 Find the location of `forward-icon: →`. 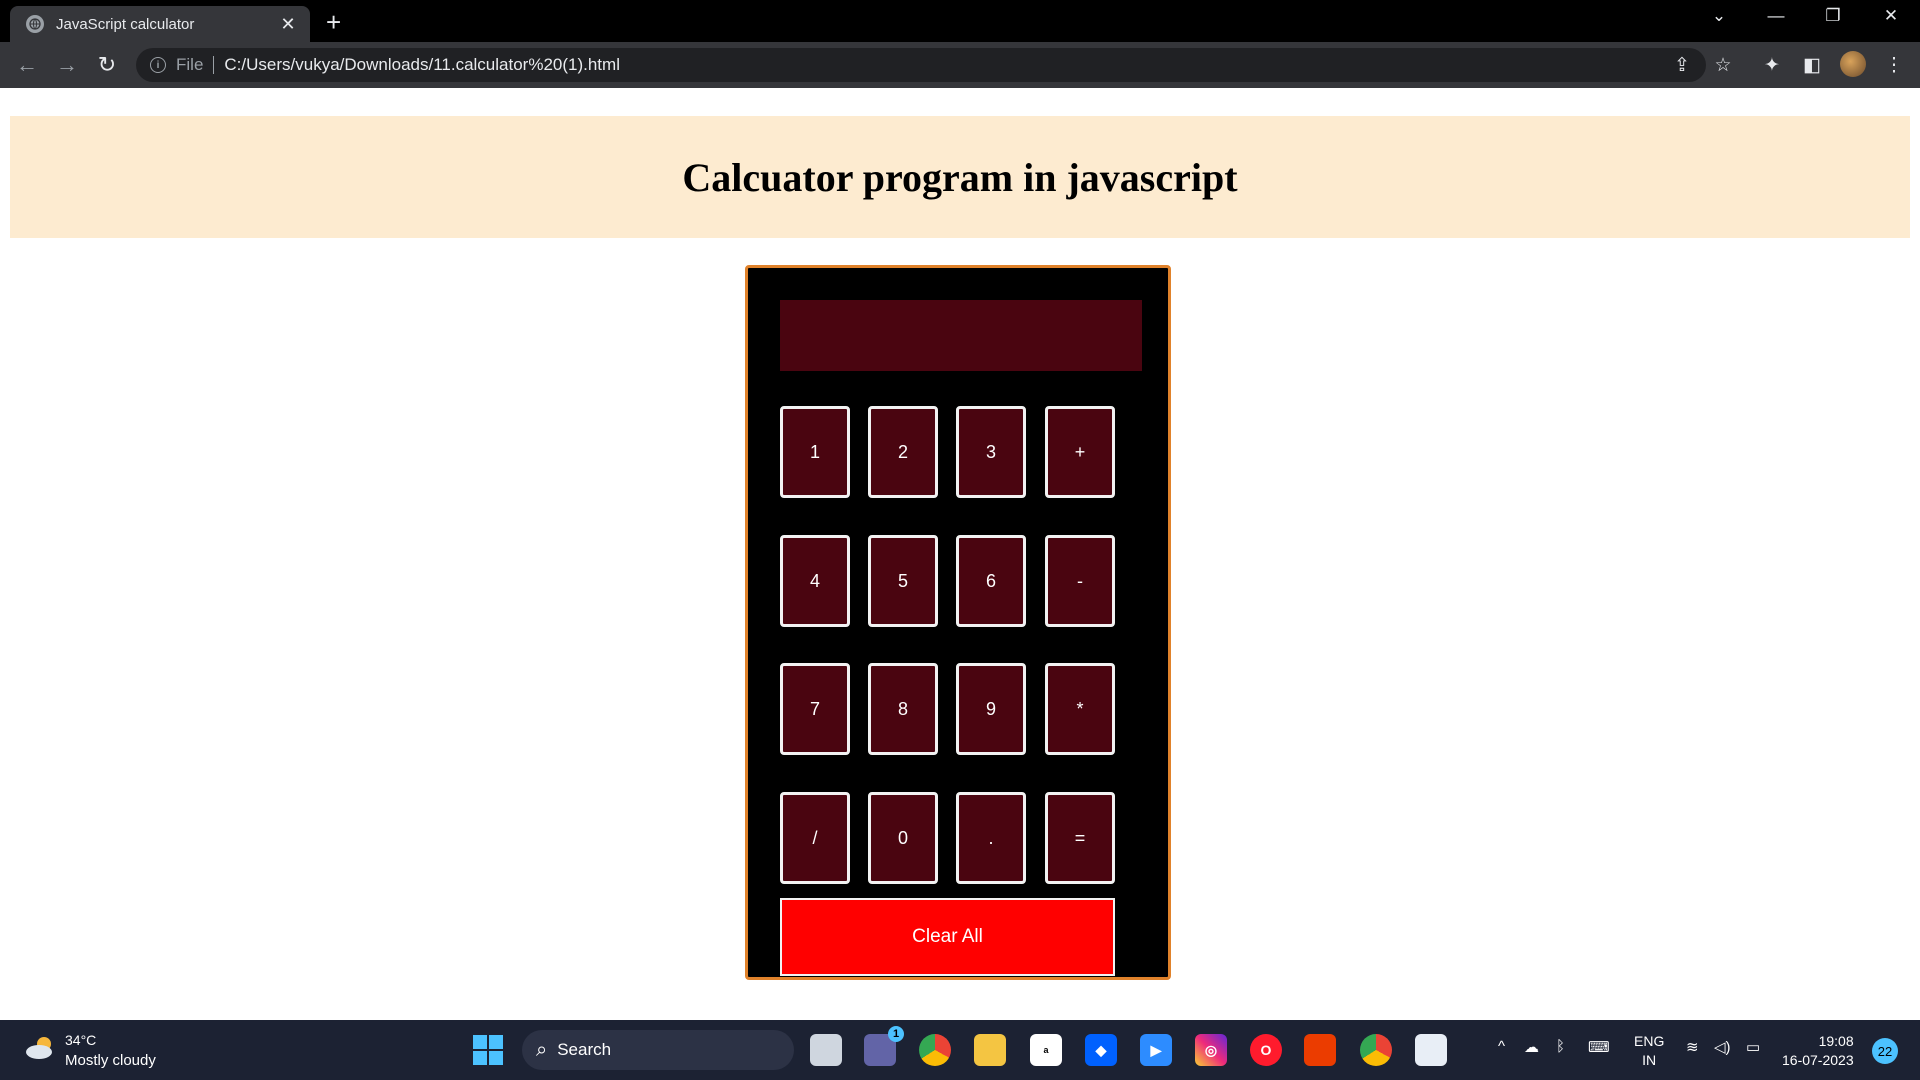

forward-icon: → is located at coordinates (67, 65).